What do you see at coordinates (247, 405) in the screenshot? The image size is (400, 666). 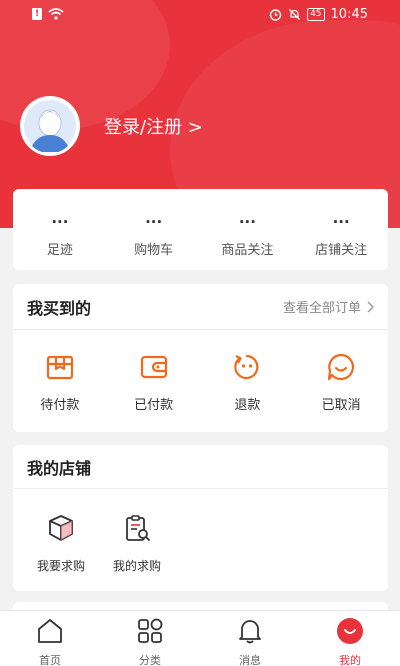 I see `order-label: 退款` at bounding box center [247, 405].